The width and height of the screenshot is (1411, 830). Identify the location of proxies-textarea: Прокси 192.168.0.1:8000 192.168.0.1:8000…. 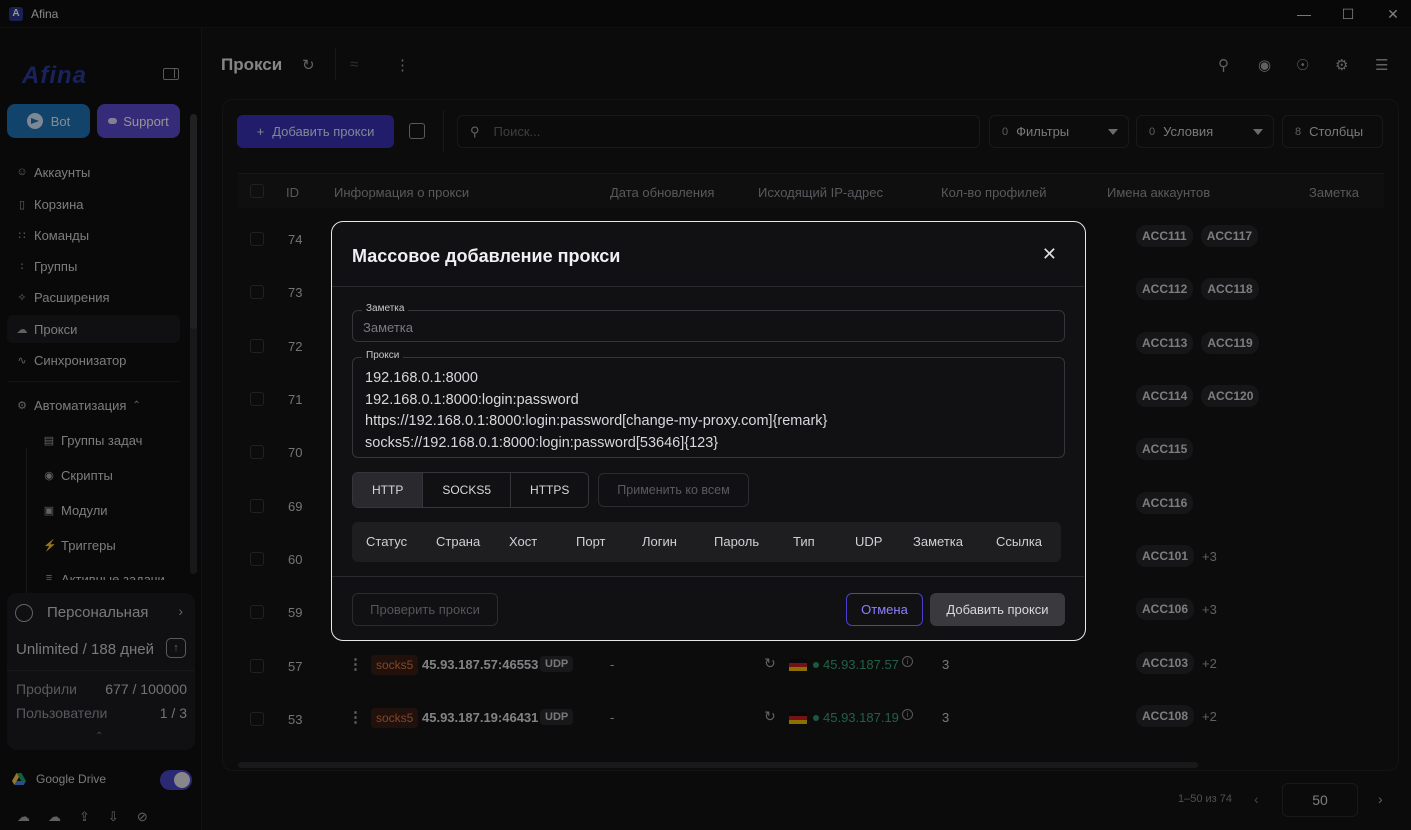
(708, 404).